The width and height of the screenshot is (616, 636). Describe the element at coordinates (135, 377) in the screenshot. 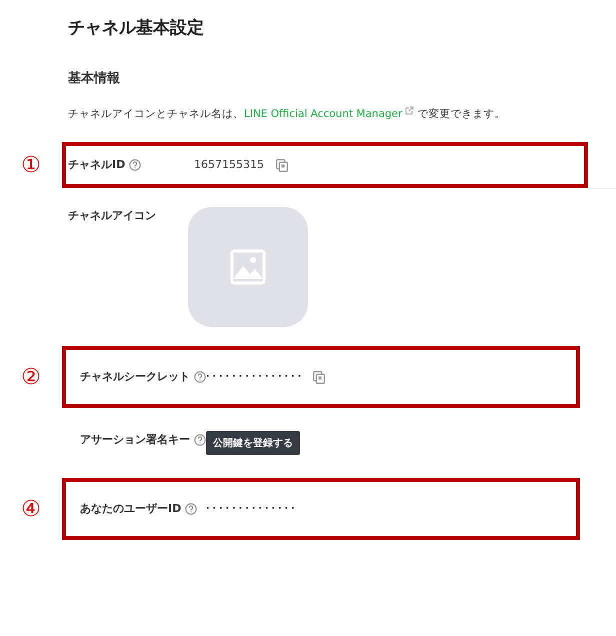

I see `field-label: チャネルシークレット` at that location.